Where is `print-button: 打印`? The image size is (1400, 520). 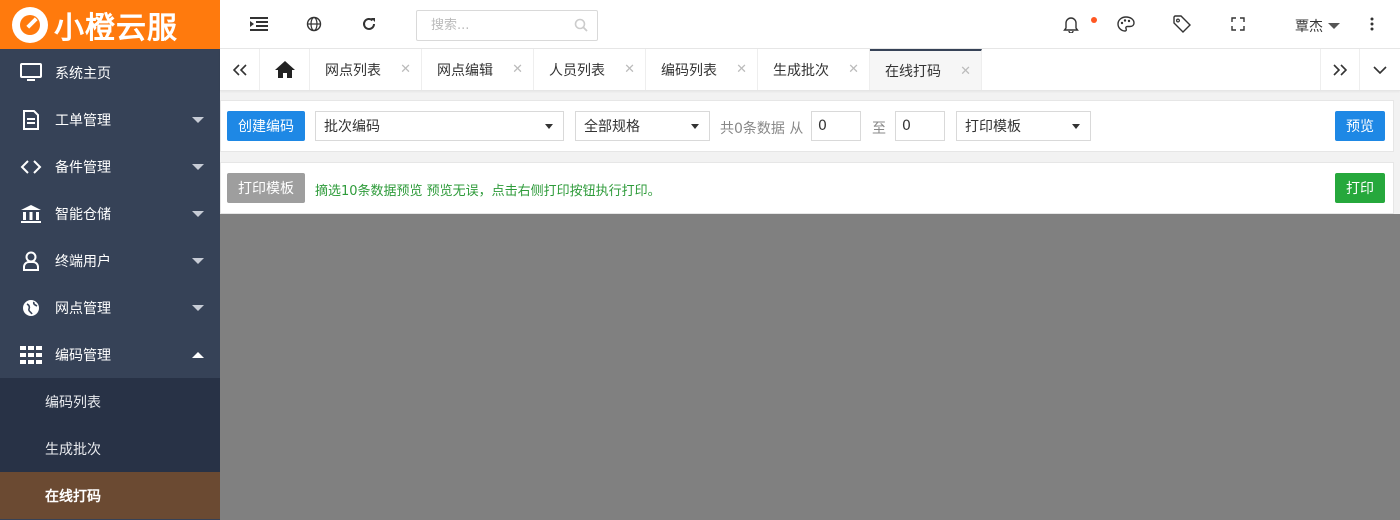
print-button: 打印 is located at coordinates (1360, 188).